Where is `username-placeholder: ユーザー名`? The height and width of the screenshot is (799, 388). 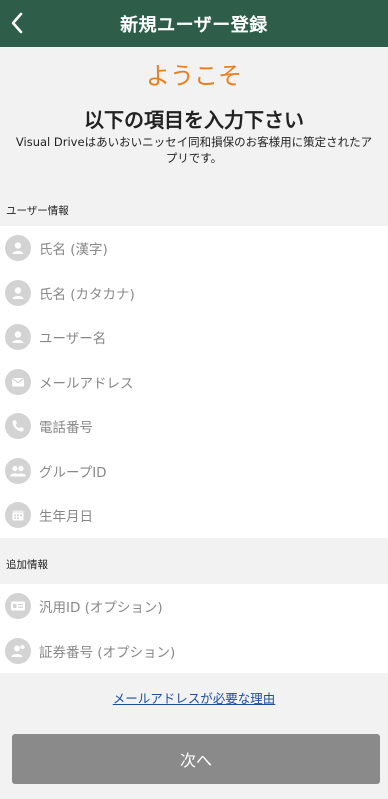 username-placeholder: ユーザー名 is located at coordinates (73, 339).